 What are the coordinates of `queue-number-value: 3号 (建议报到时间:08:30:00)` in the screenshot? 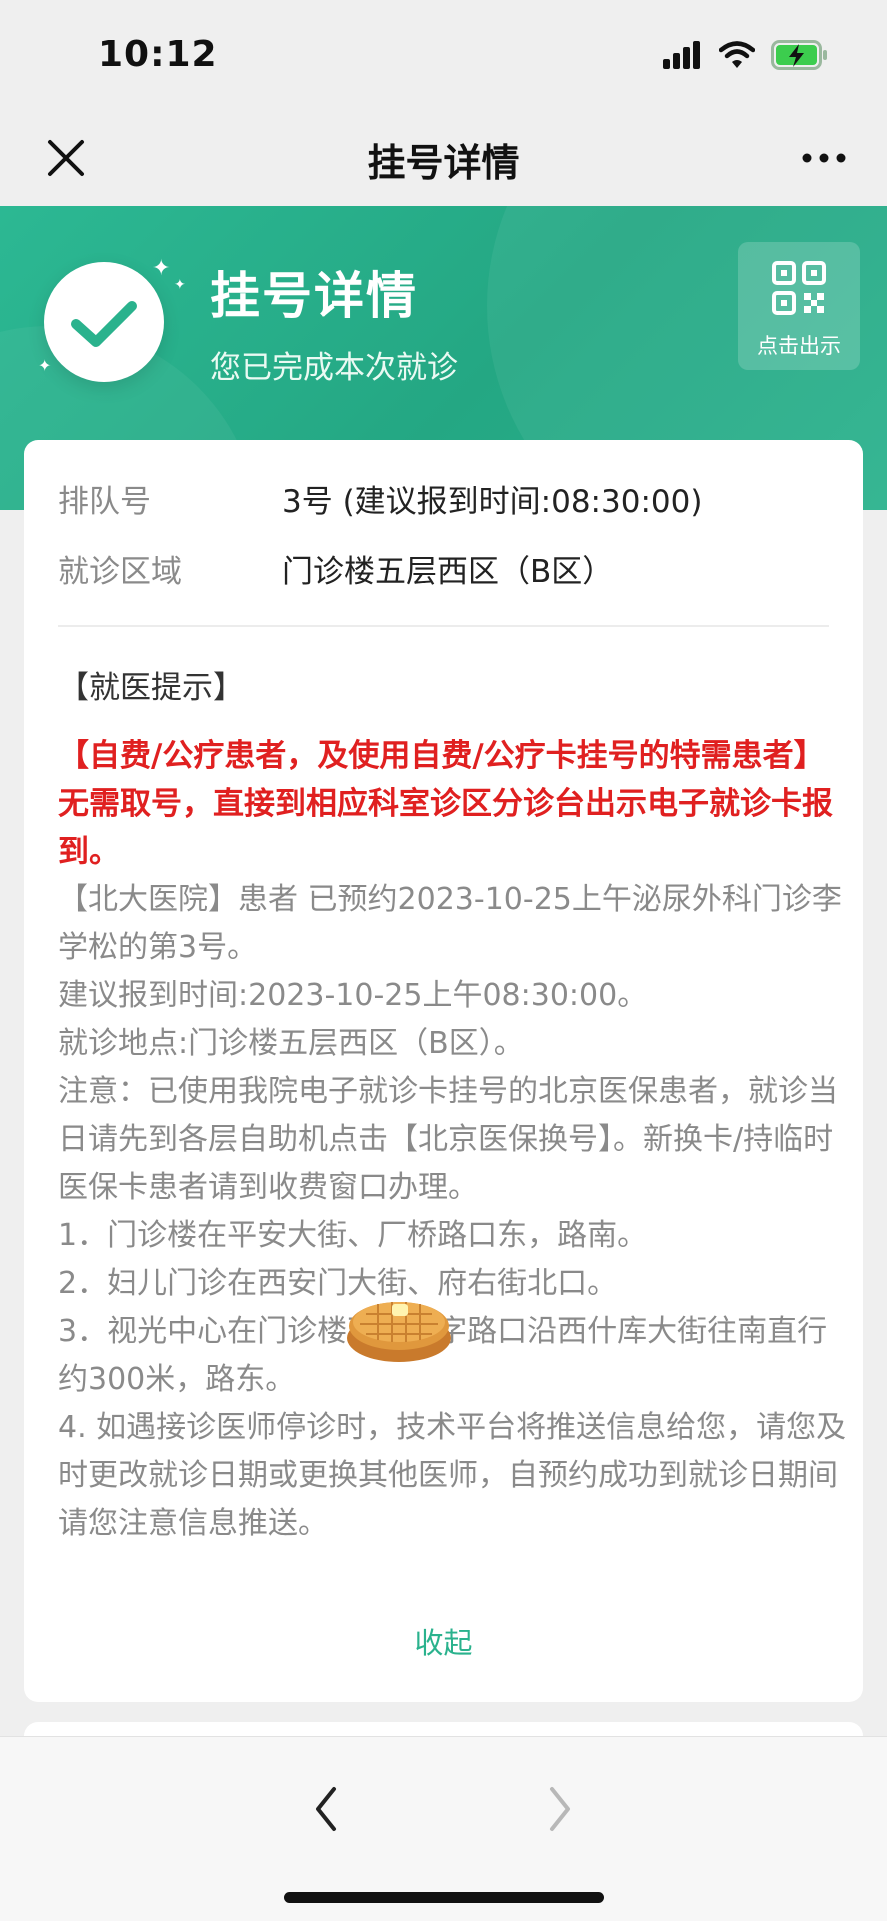 It's located at (492, 502).